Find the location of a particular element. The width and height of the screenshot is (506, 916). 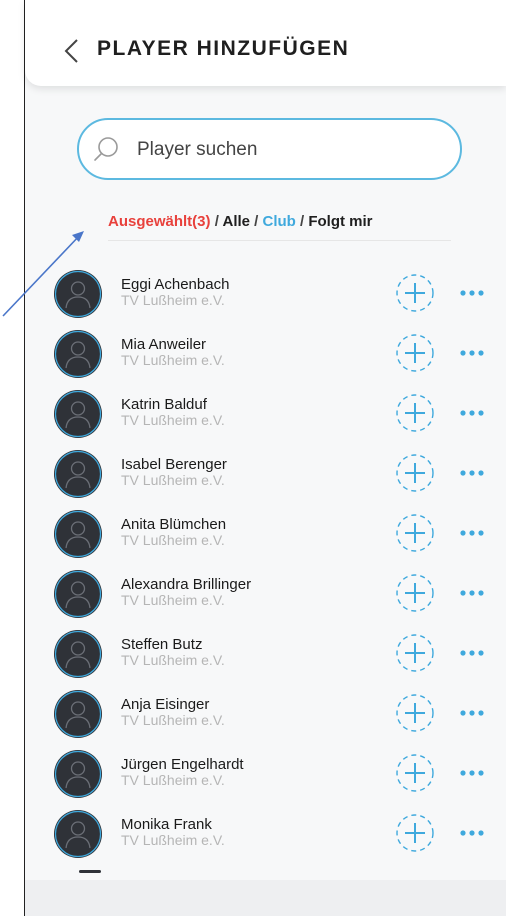

player-name: Steffen Butz is located at coordinates (162, 644).